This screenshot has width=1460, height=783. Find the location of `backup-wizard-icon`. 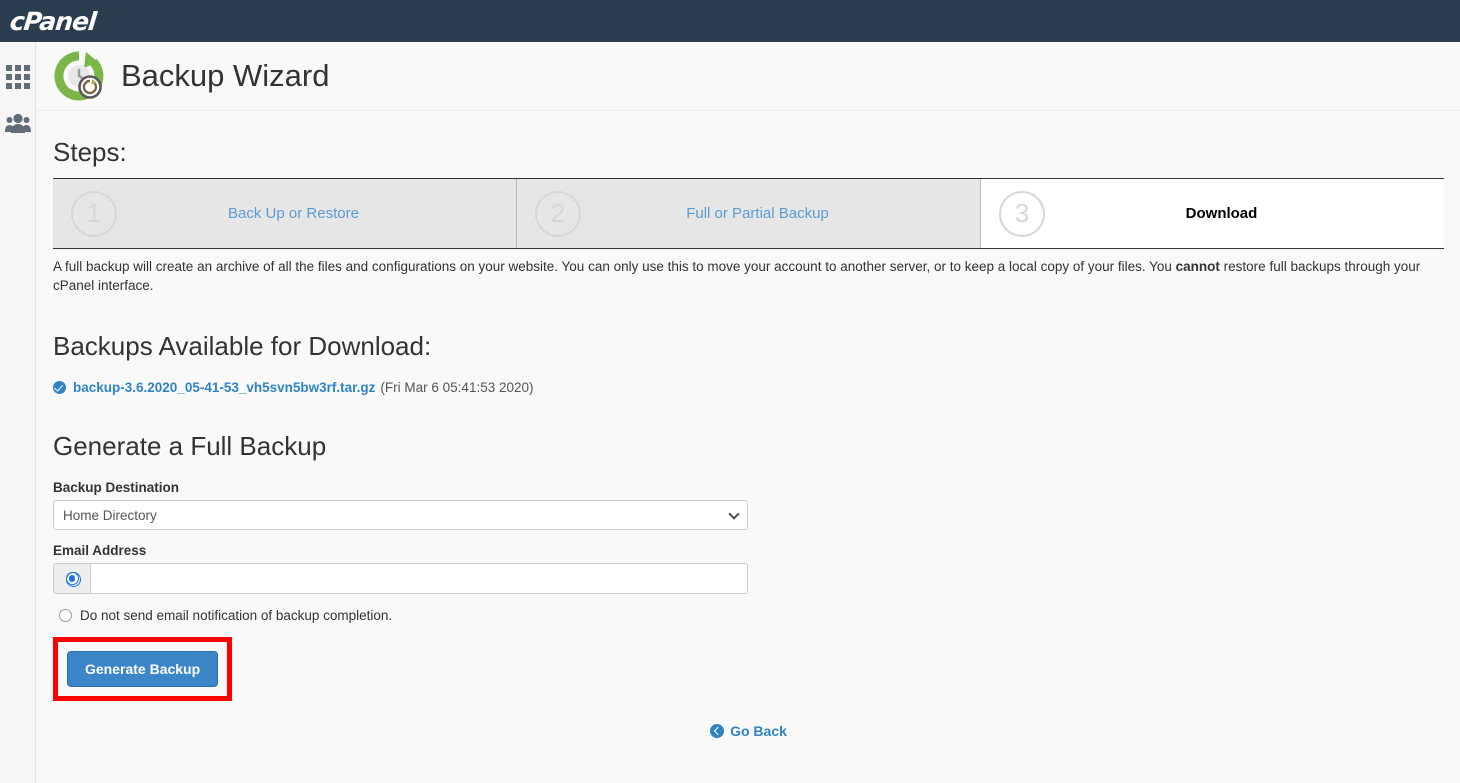

backup-wizard-icon is located at coordinates (79, 76).